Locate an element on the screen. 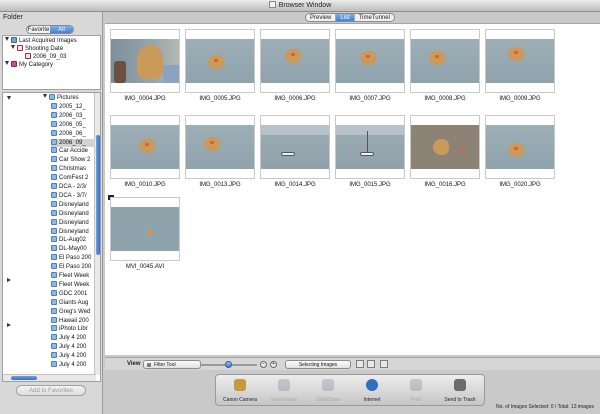 The image size is (600, 414). shortcut-tree-item: Last Acquired Images is located at coordinates (41, 41).